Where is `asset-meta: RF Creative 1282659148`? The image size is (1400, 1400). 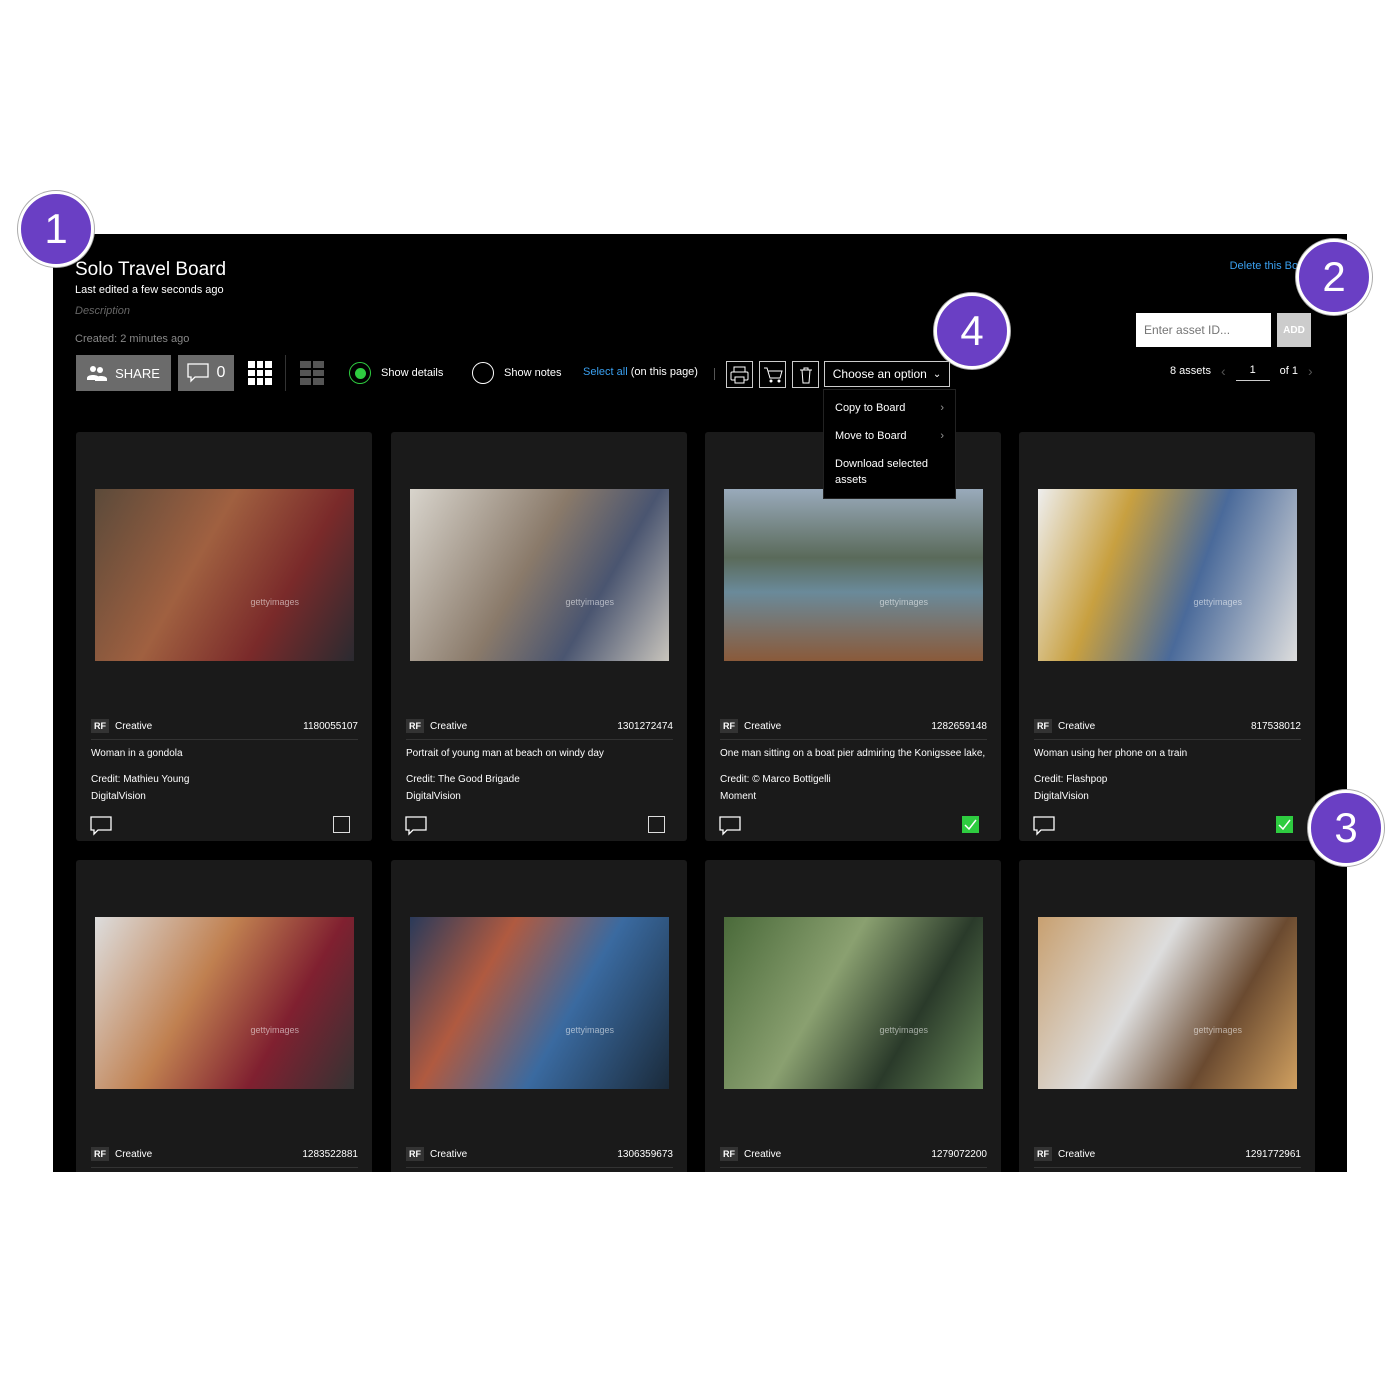
asset-meta: RF Creative 1282659148 is located at coordinates (853, 729).